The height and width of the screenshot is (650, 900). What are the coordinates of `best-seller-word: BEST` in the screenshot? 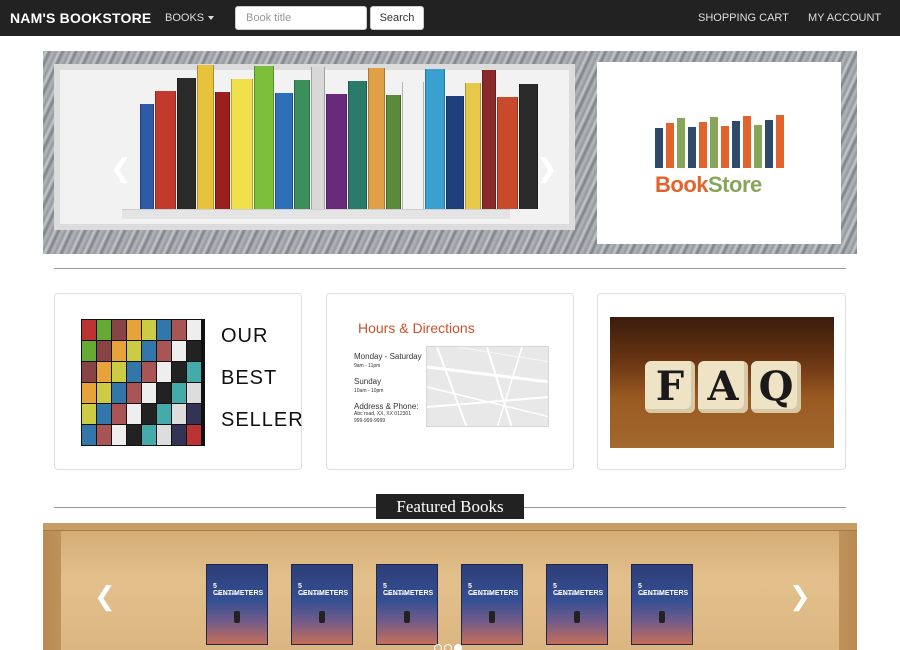 It's located at (249, 378).